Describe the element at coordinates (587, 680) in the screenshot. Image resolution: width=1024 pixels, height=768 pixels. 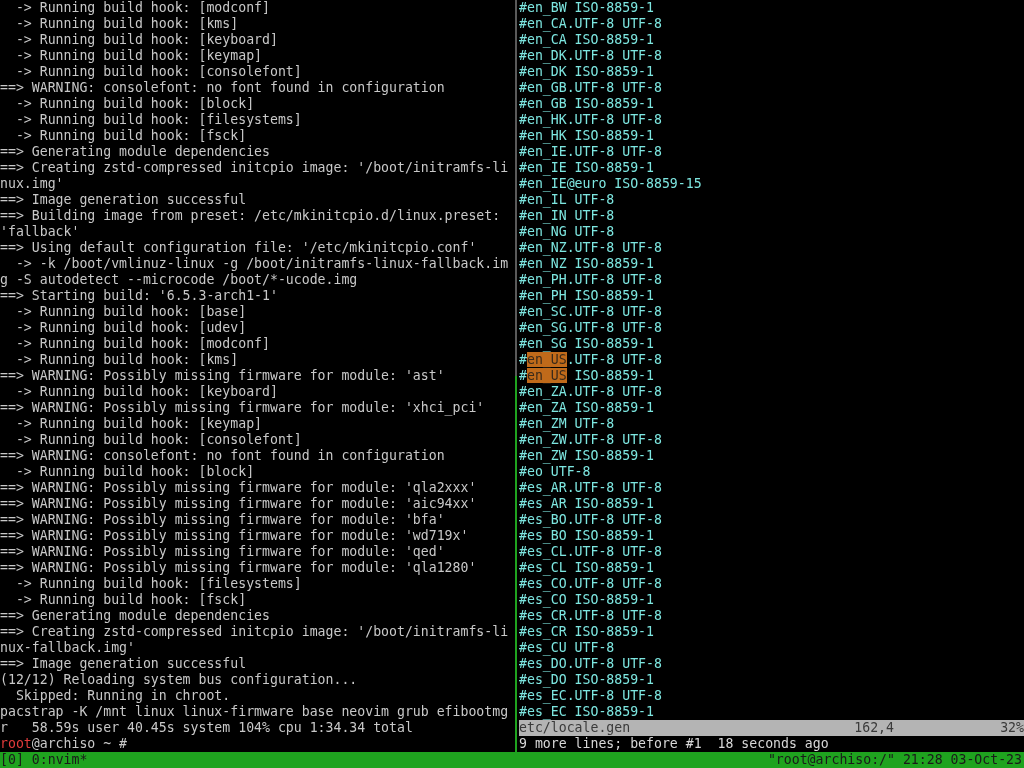
I see `file-line: #es_DO ISO-8859-1` at that location.